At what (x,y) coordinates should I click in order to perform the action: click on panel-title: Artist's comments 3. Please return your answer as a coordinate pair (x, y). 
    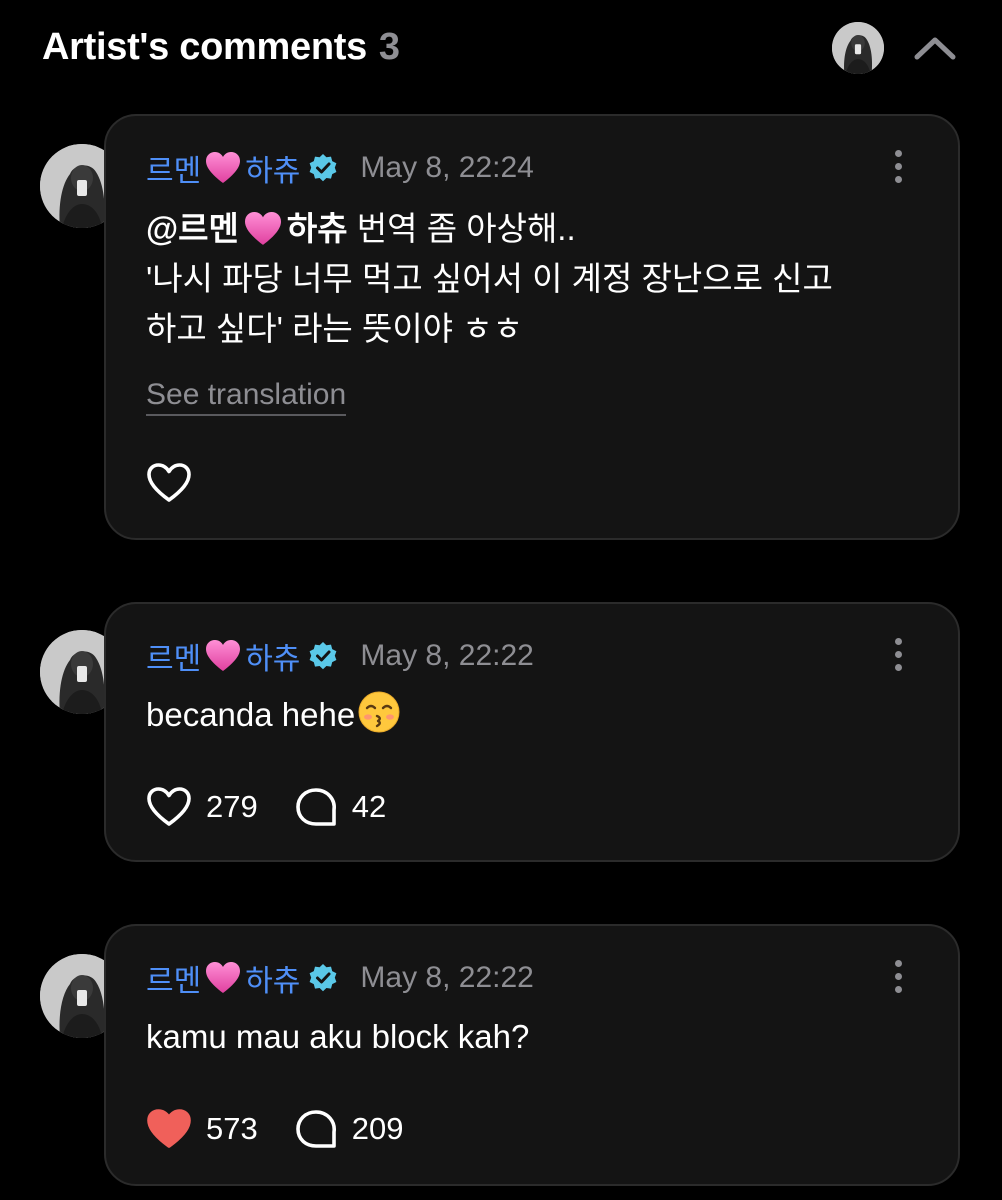
    Looking at the image, I should click on (221, 47).